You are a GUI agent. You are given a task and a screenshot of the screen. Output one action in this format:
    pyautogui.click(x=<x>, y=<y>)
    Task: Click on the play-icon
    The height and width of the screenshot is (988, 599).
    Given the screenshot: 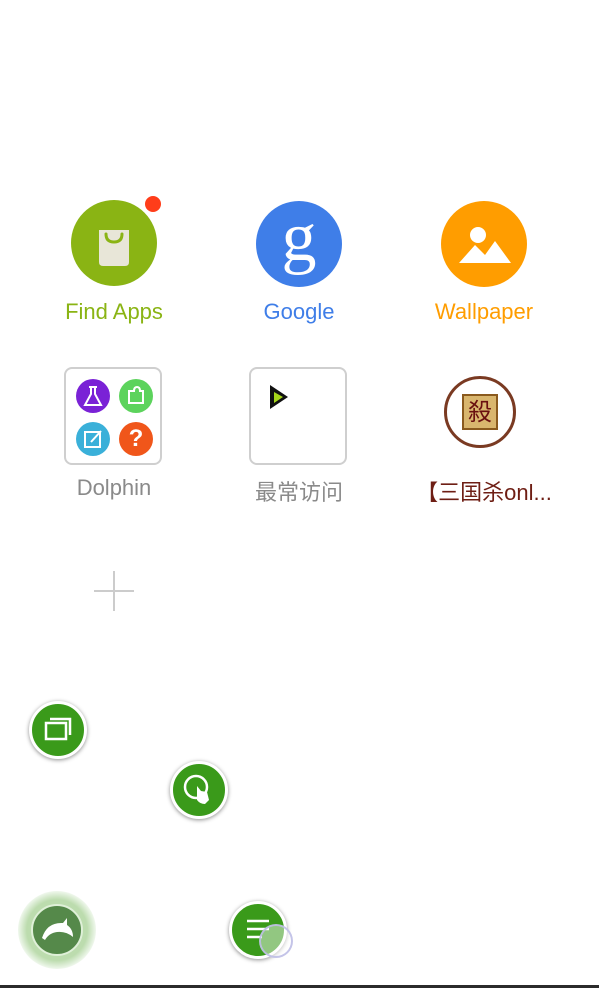 What is the action you would take?
    pyautogui.click(x=279, y=397)
    